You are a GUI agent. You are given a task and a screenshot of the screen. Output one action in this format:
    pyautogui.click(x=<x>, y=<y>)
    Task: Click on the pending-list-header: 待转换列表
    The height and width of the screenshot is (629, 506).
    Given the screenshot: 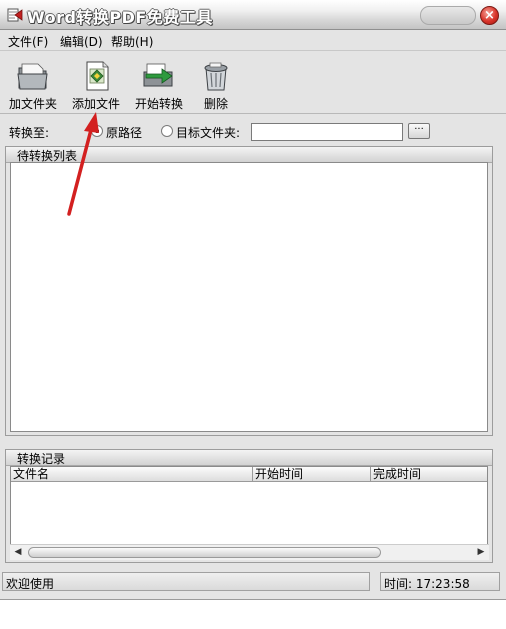 What is the action you would take?
    pyautogui.click(x=249, y=155)
    